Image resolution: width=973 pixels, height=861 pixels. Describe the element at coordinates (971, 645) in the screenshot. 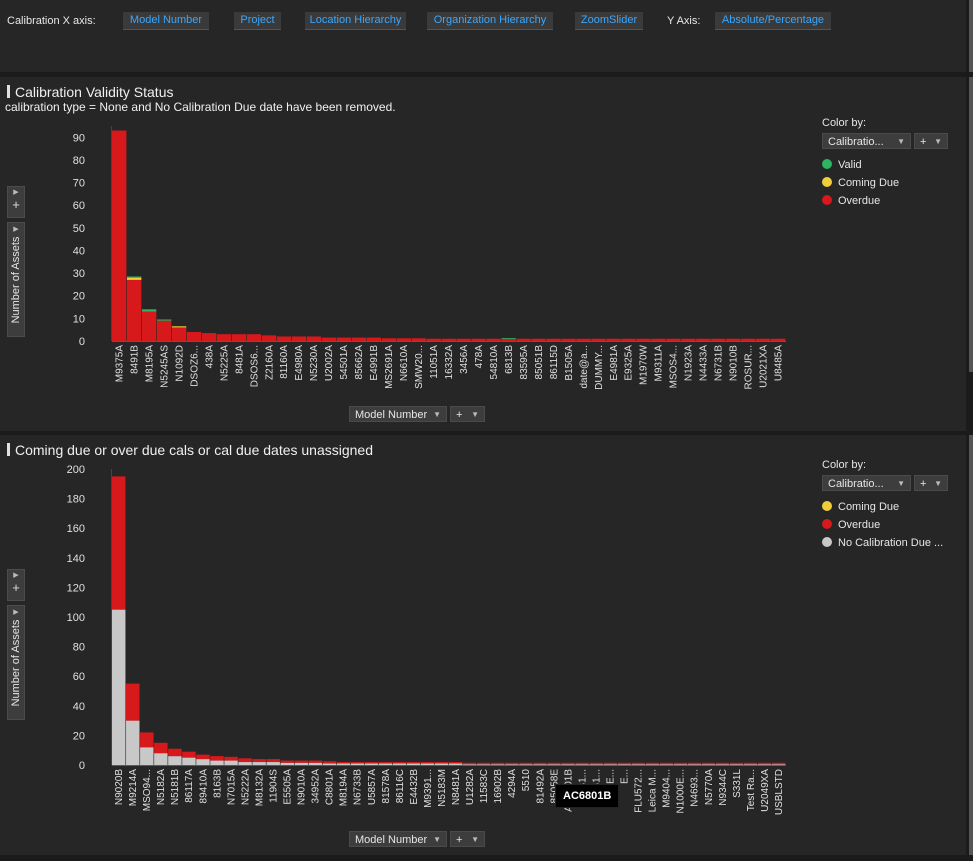

I see `panel2-scrollbar` at that location.